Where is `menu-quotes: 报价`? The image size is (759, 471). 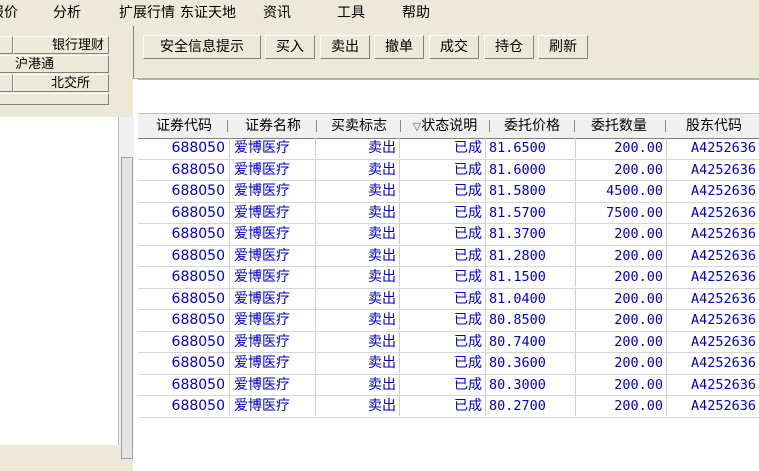
menu-quotes: 报价 is located at coordinates (9, 13).